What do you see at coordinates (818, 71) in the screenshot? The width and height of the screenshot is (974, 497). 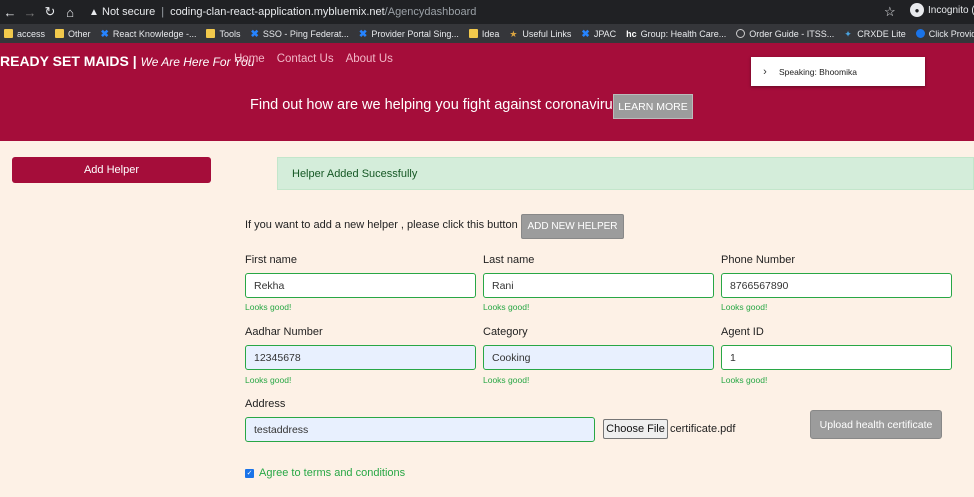 I see `speaking-label: Speaking: Bhoomika` at bounding box center [818, 71].